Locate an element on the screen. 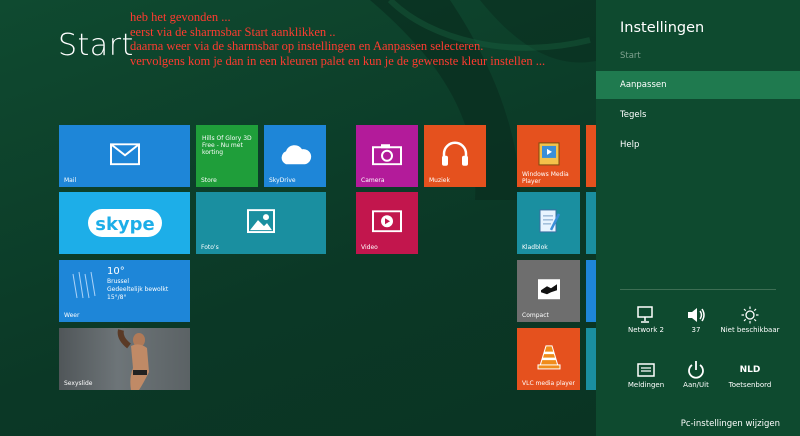  tile-mail: Mail is located at coordinates (124, 156).